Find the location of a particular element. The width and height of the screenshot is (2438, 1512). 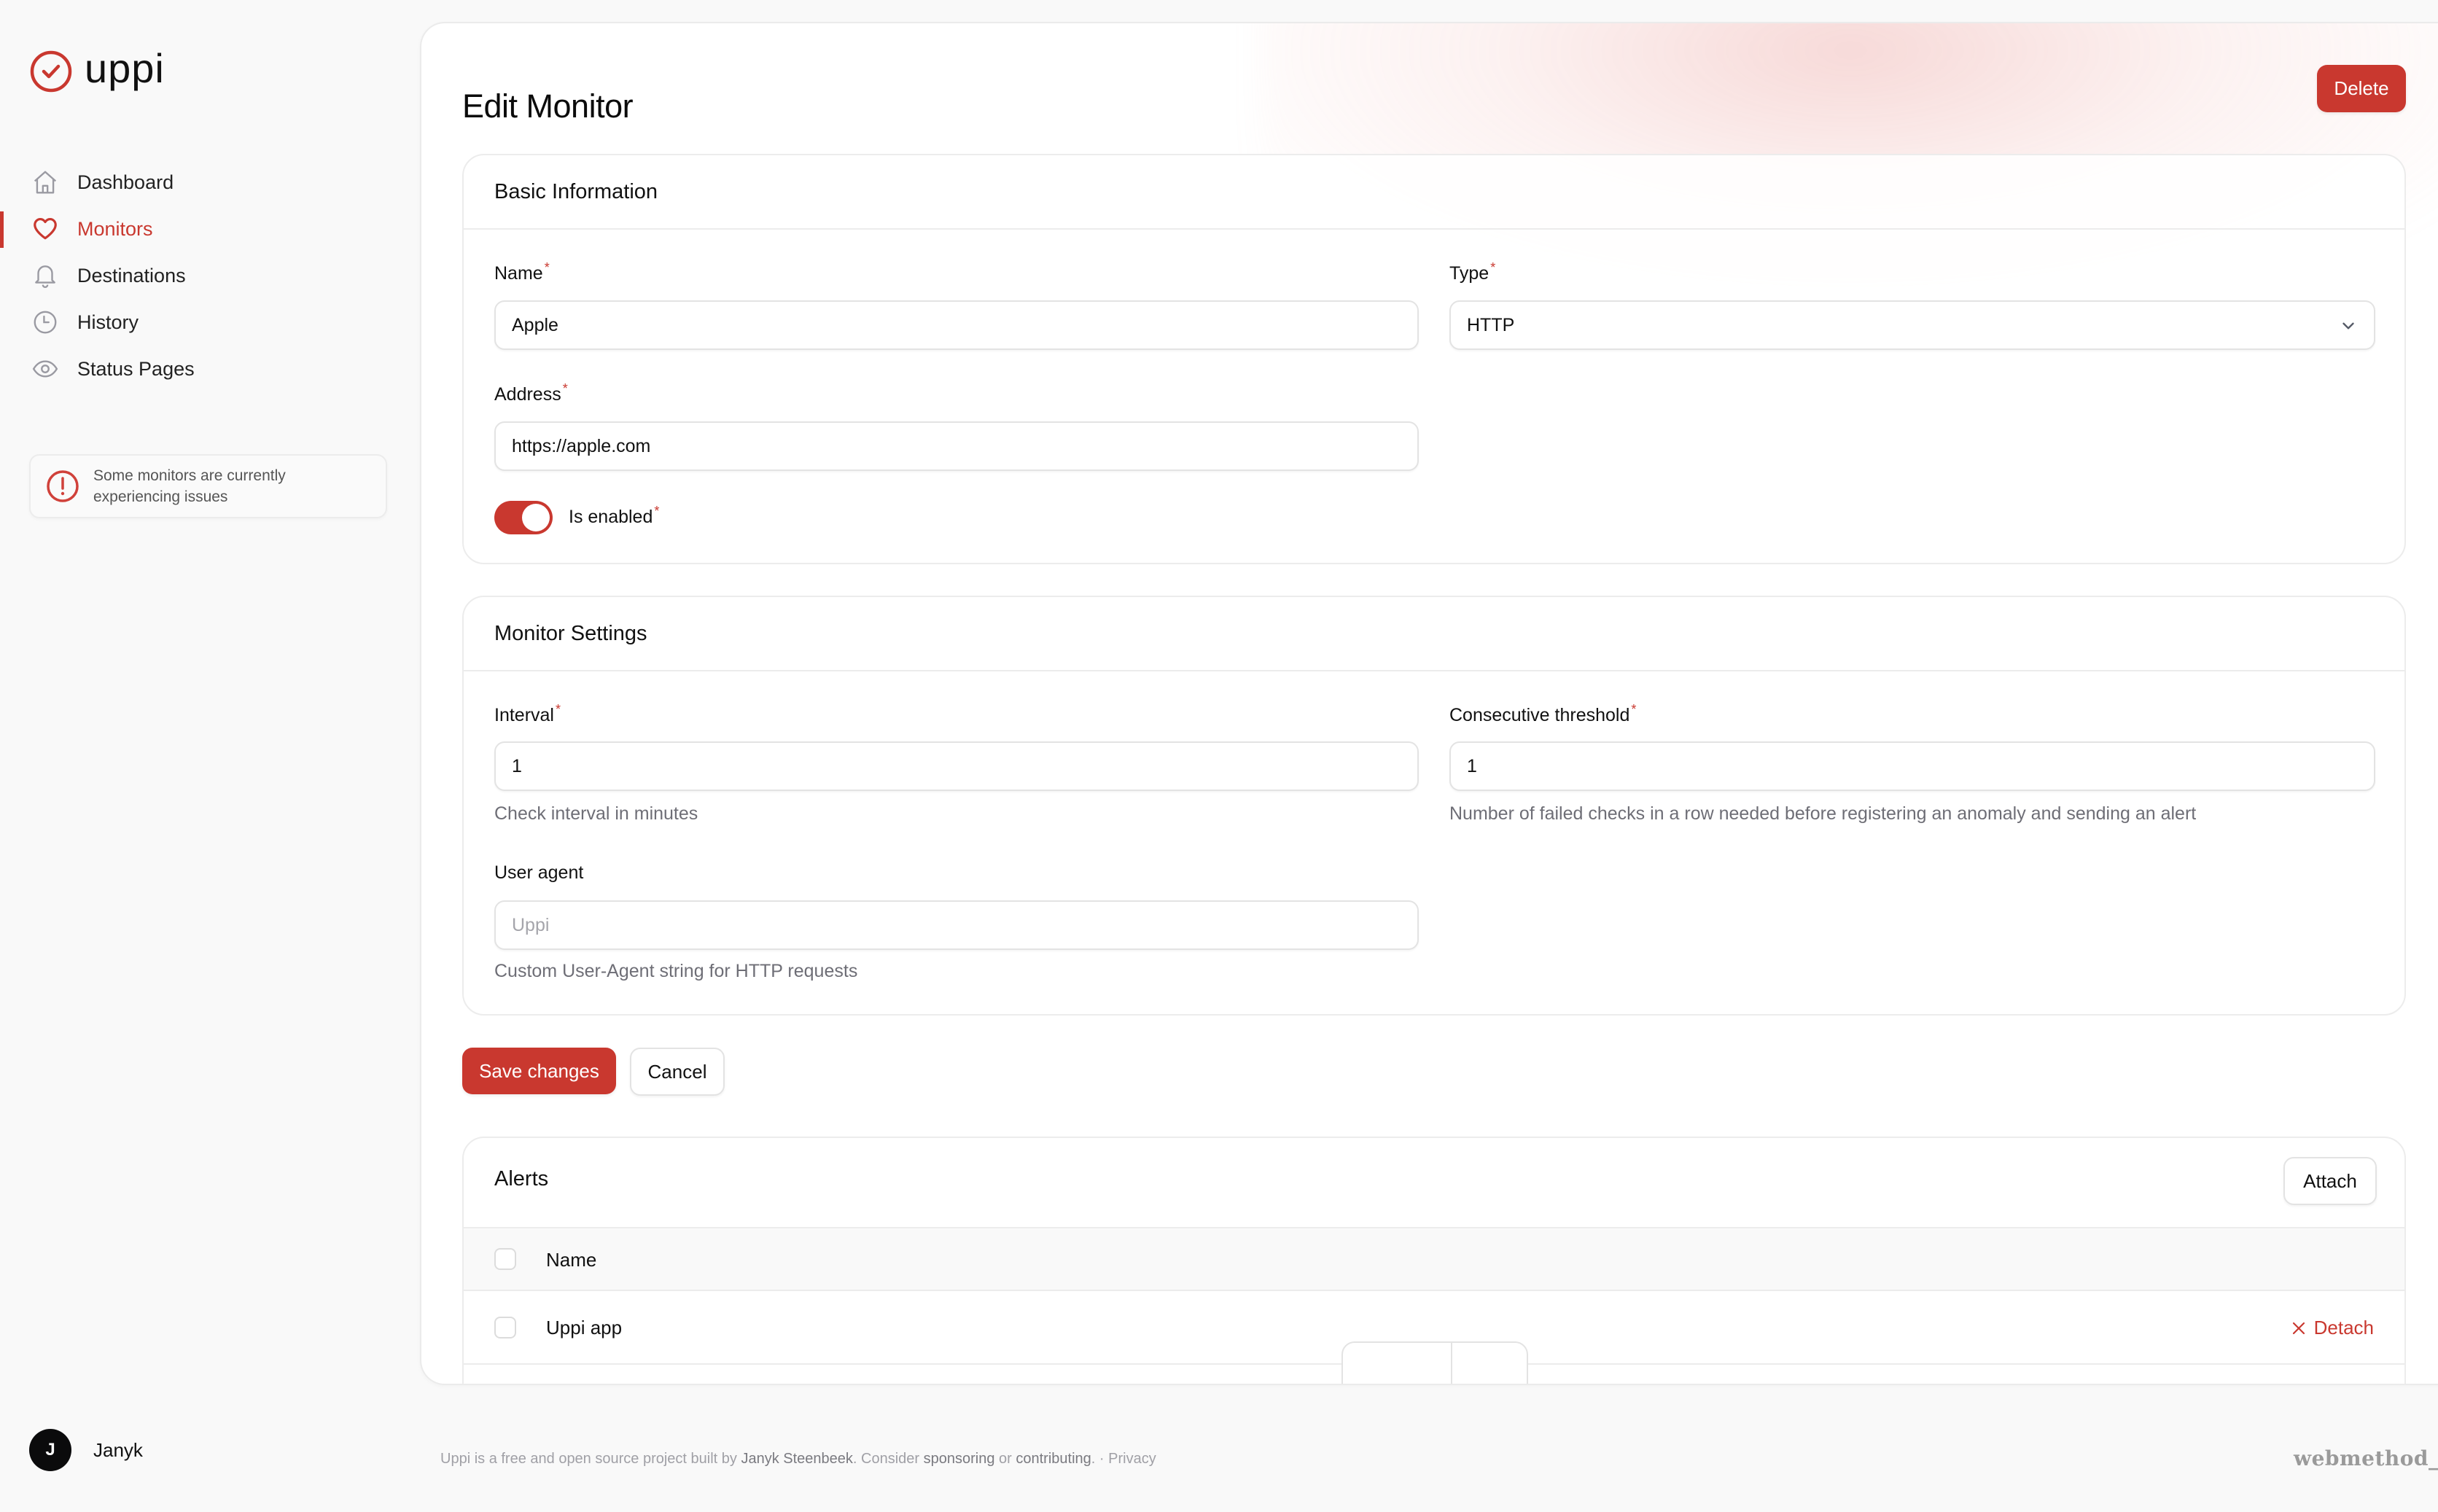

sponsoring-link: sponsoring is located at coordinates (959, 1459).